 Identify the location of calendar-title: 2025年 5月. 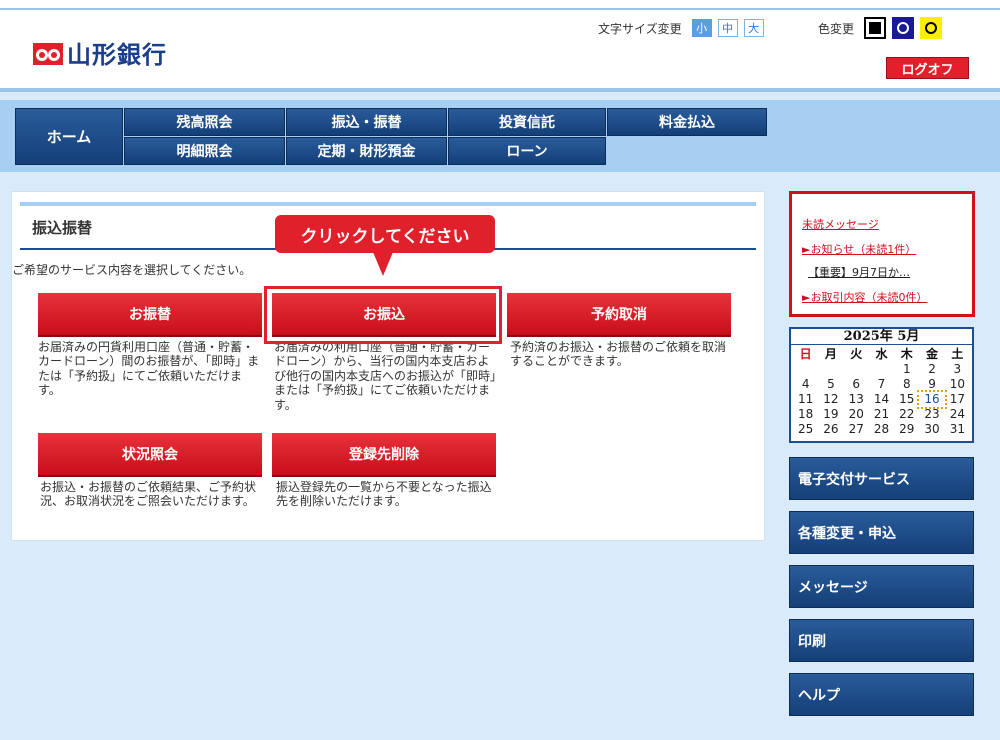
(881, 337).